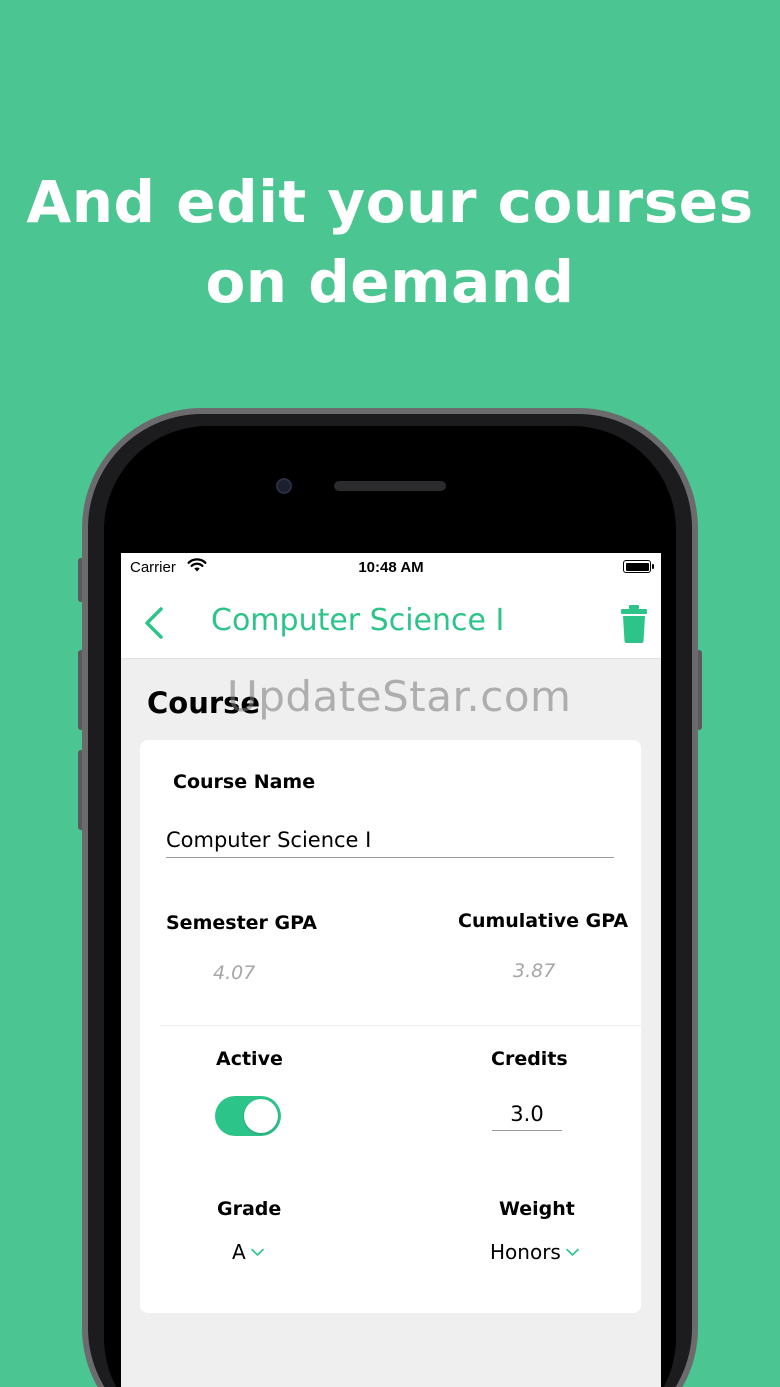 The width and height of the screenshot is (780, 1387). I want to click on chevron-left-icon, so click(155, 623).